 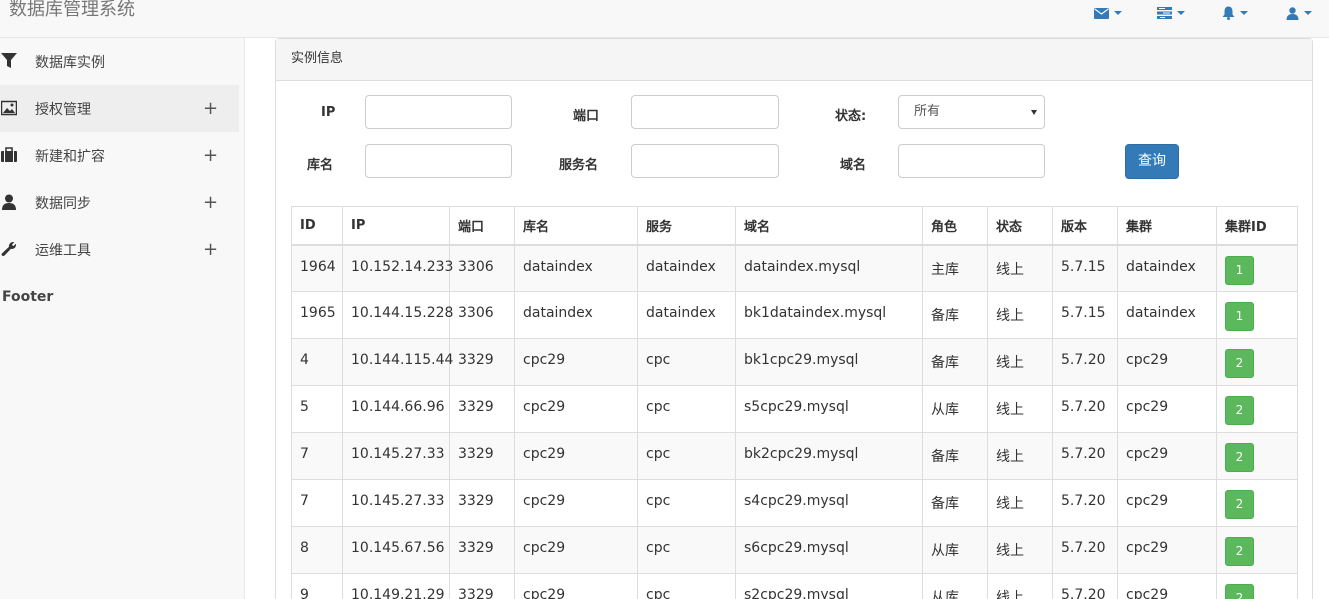 What do you see at coordinates (119, 155) in the screenshot?
I see `sidebar-item-create-expand: 新建和扩容 +` at bounding box center [119, 155].